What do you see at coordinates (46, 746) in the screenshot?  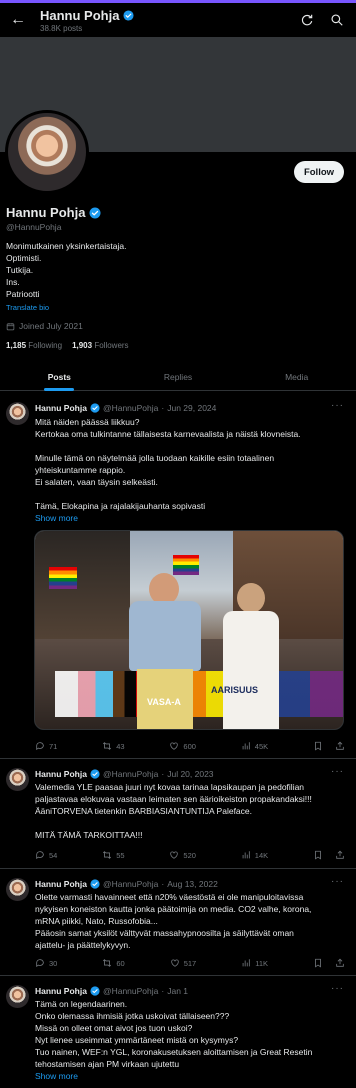 I see `reply-button: 71` at bounding box center [46, 746].